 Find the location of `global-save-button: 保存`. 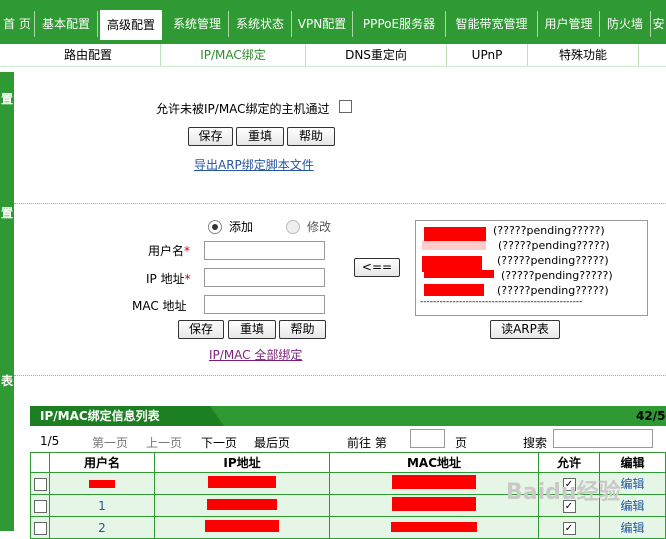

global-save-button: 保存 is located at coordinates (210, 136).